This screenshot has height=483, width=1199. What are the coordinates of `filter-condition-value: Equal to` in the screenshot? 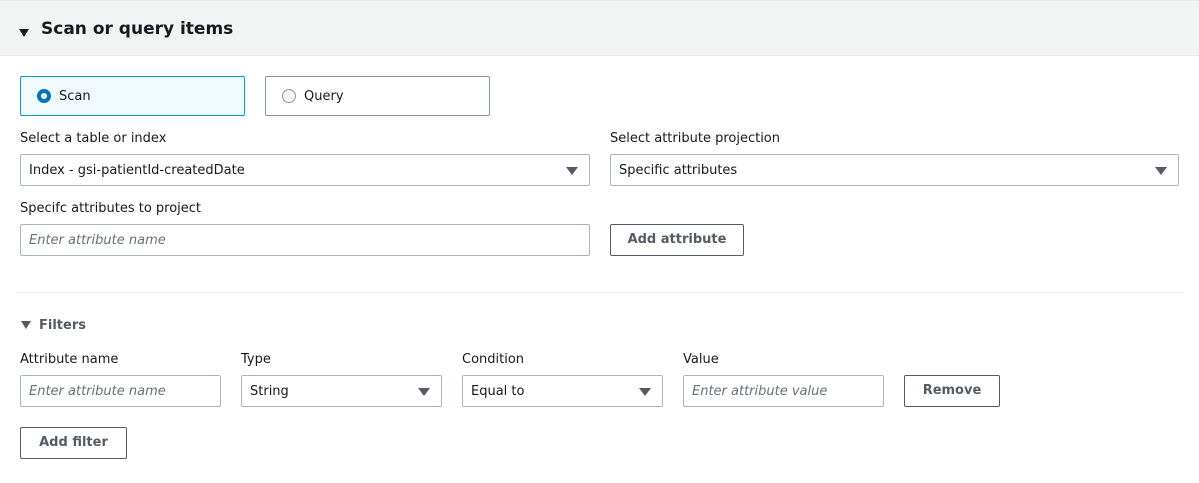 It's located at (498, 391).